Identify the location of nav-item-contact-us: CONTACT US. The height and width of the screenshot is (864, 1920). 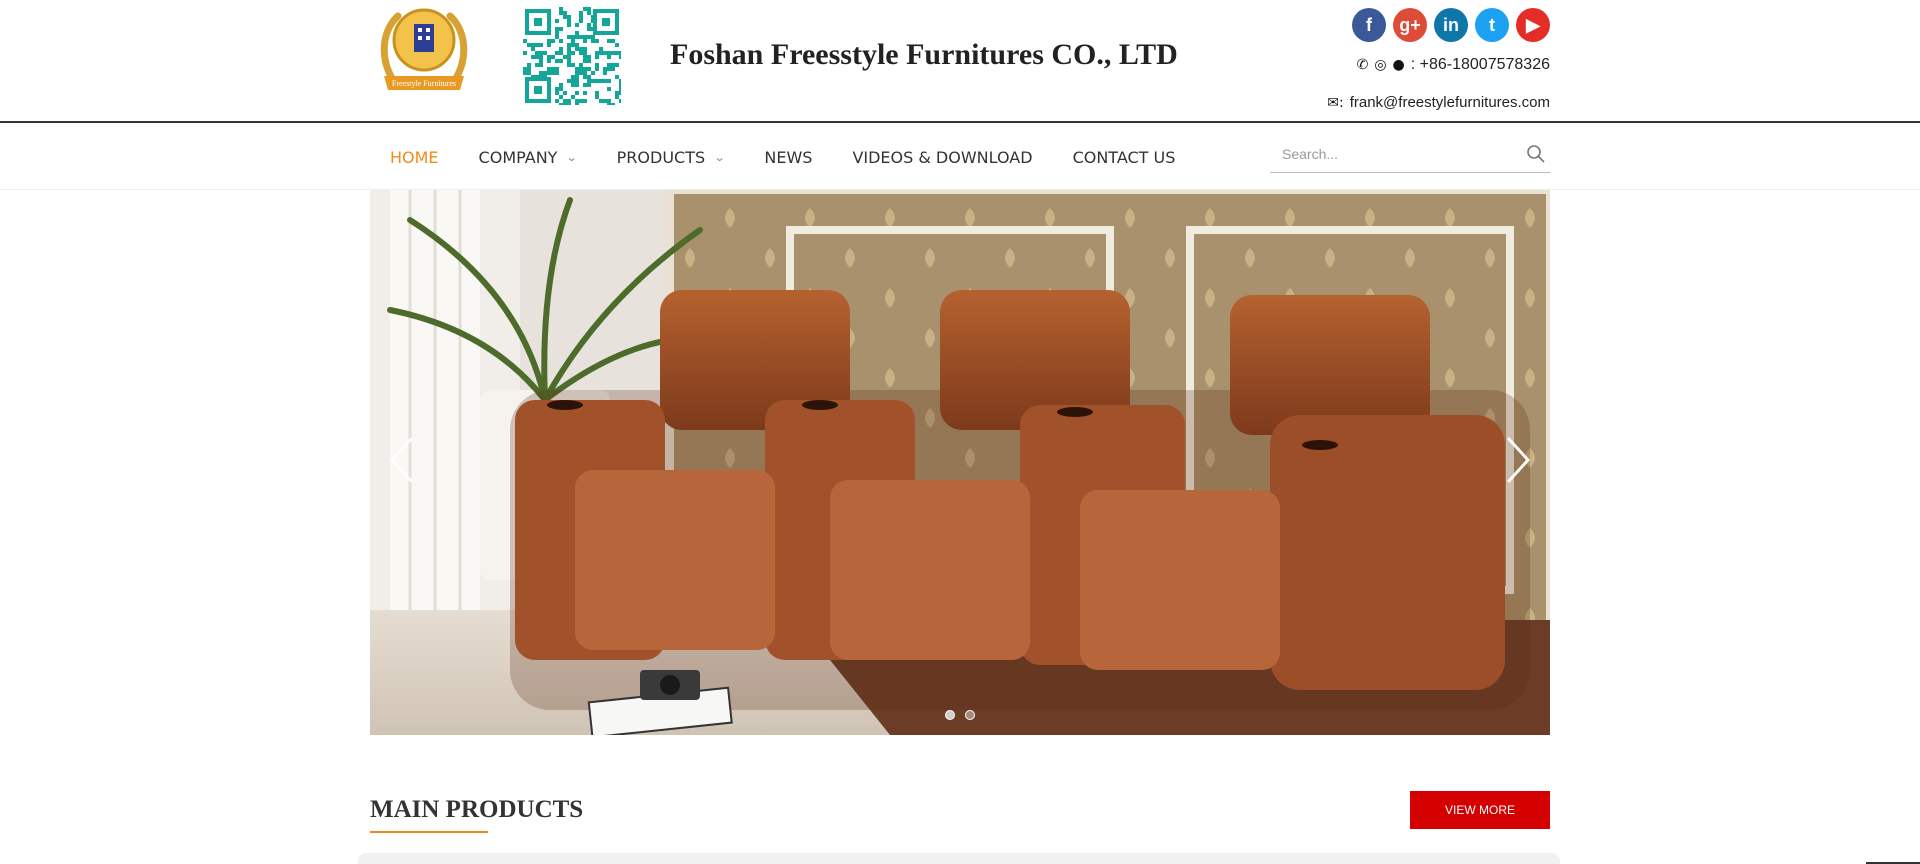
(1124, 157).